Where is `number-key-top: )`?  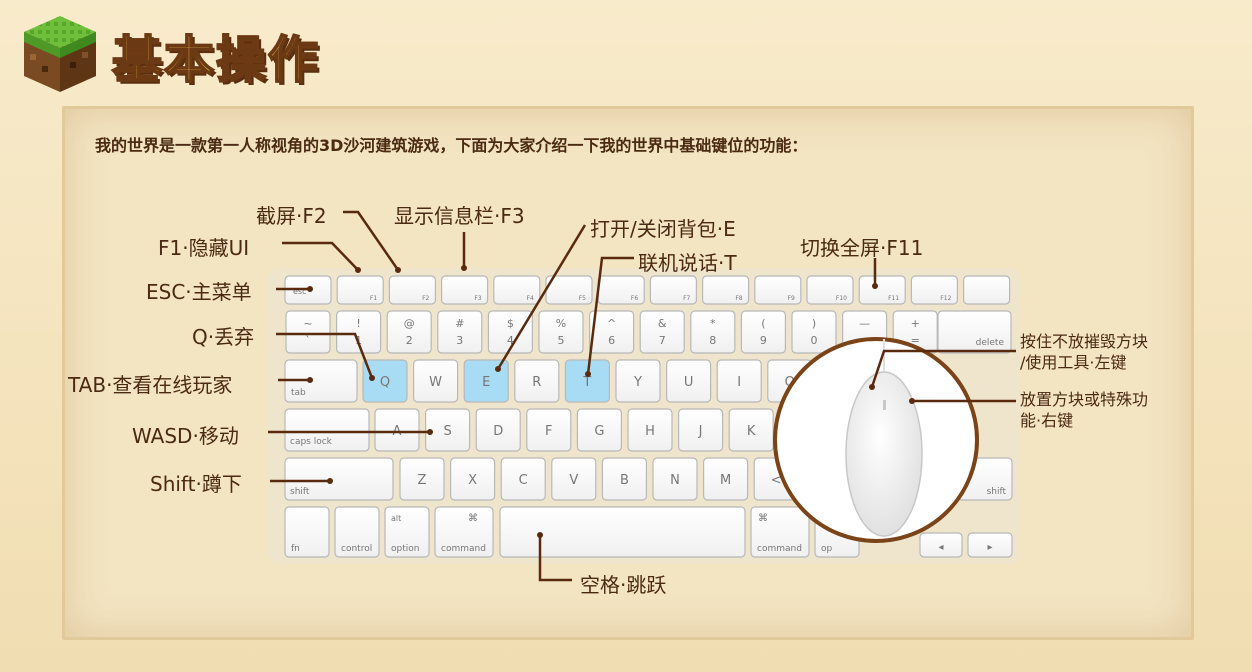
number-key-top: ) is located at coordinates (814, 323).